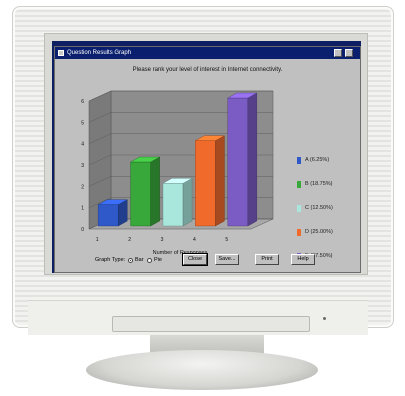  I want to click on pie-option-label: Pie, so click(158, 260).